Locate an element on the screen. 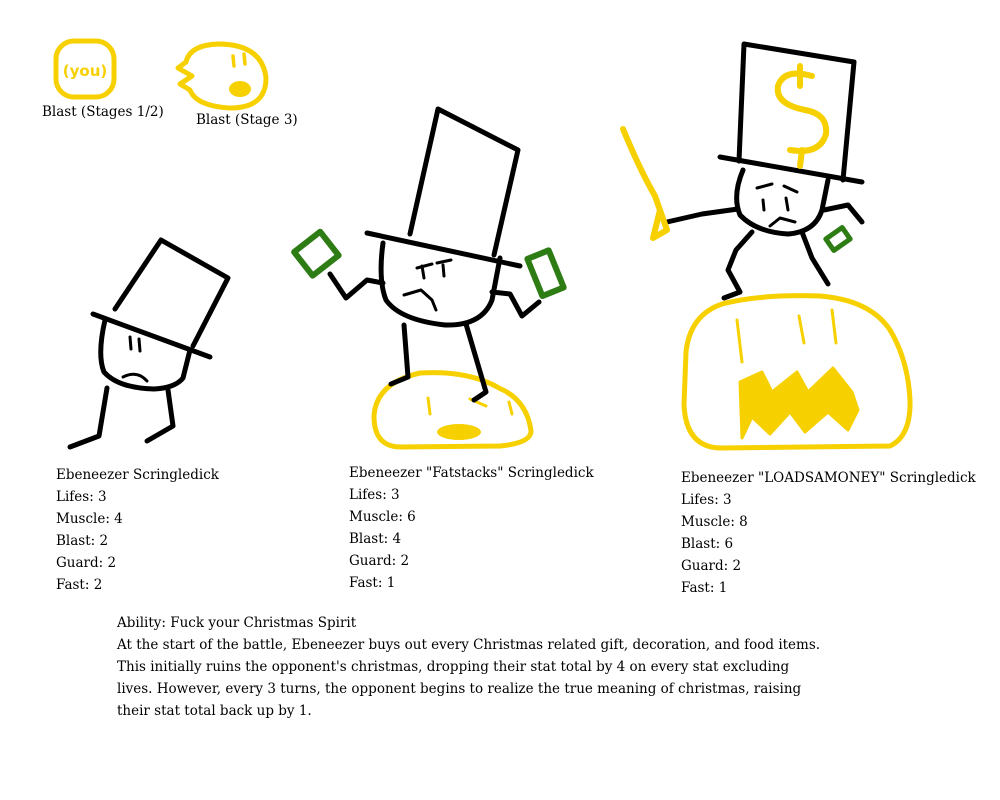 The image size is (1000, 800). stage2-stat-fast: Fast: 1 is located at coordinates (372, 583).